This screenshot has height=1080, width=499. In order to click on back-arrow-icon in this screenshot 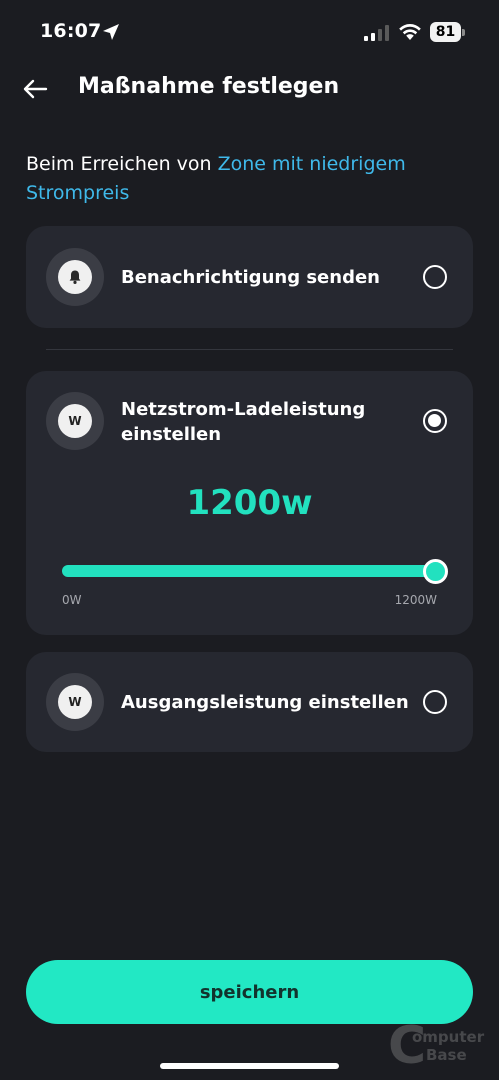, I will do `click(35, 89)`.